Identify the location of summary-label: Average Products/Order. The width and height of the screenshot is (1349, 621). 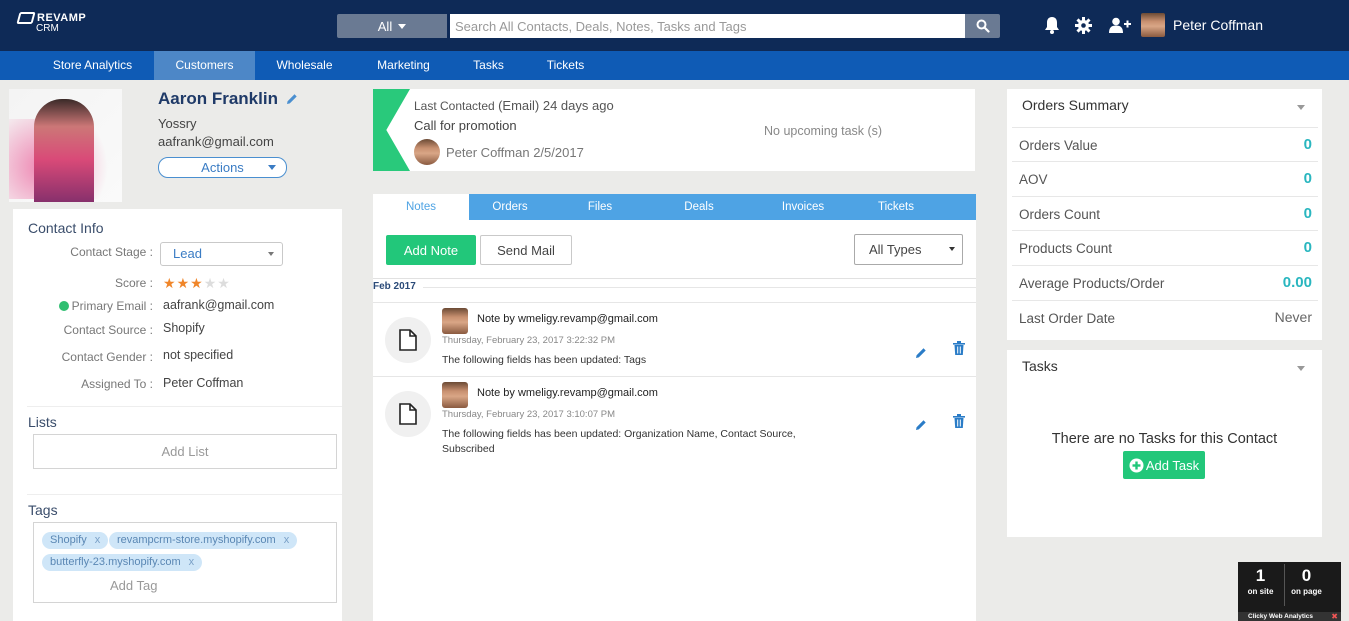
(1092, 283).